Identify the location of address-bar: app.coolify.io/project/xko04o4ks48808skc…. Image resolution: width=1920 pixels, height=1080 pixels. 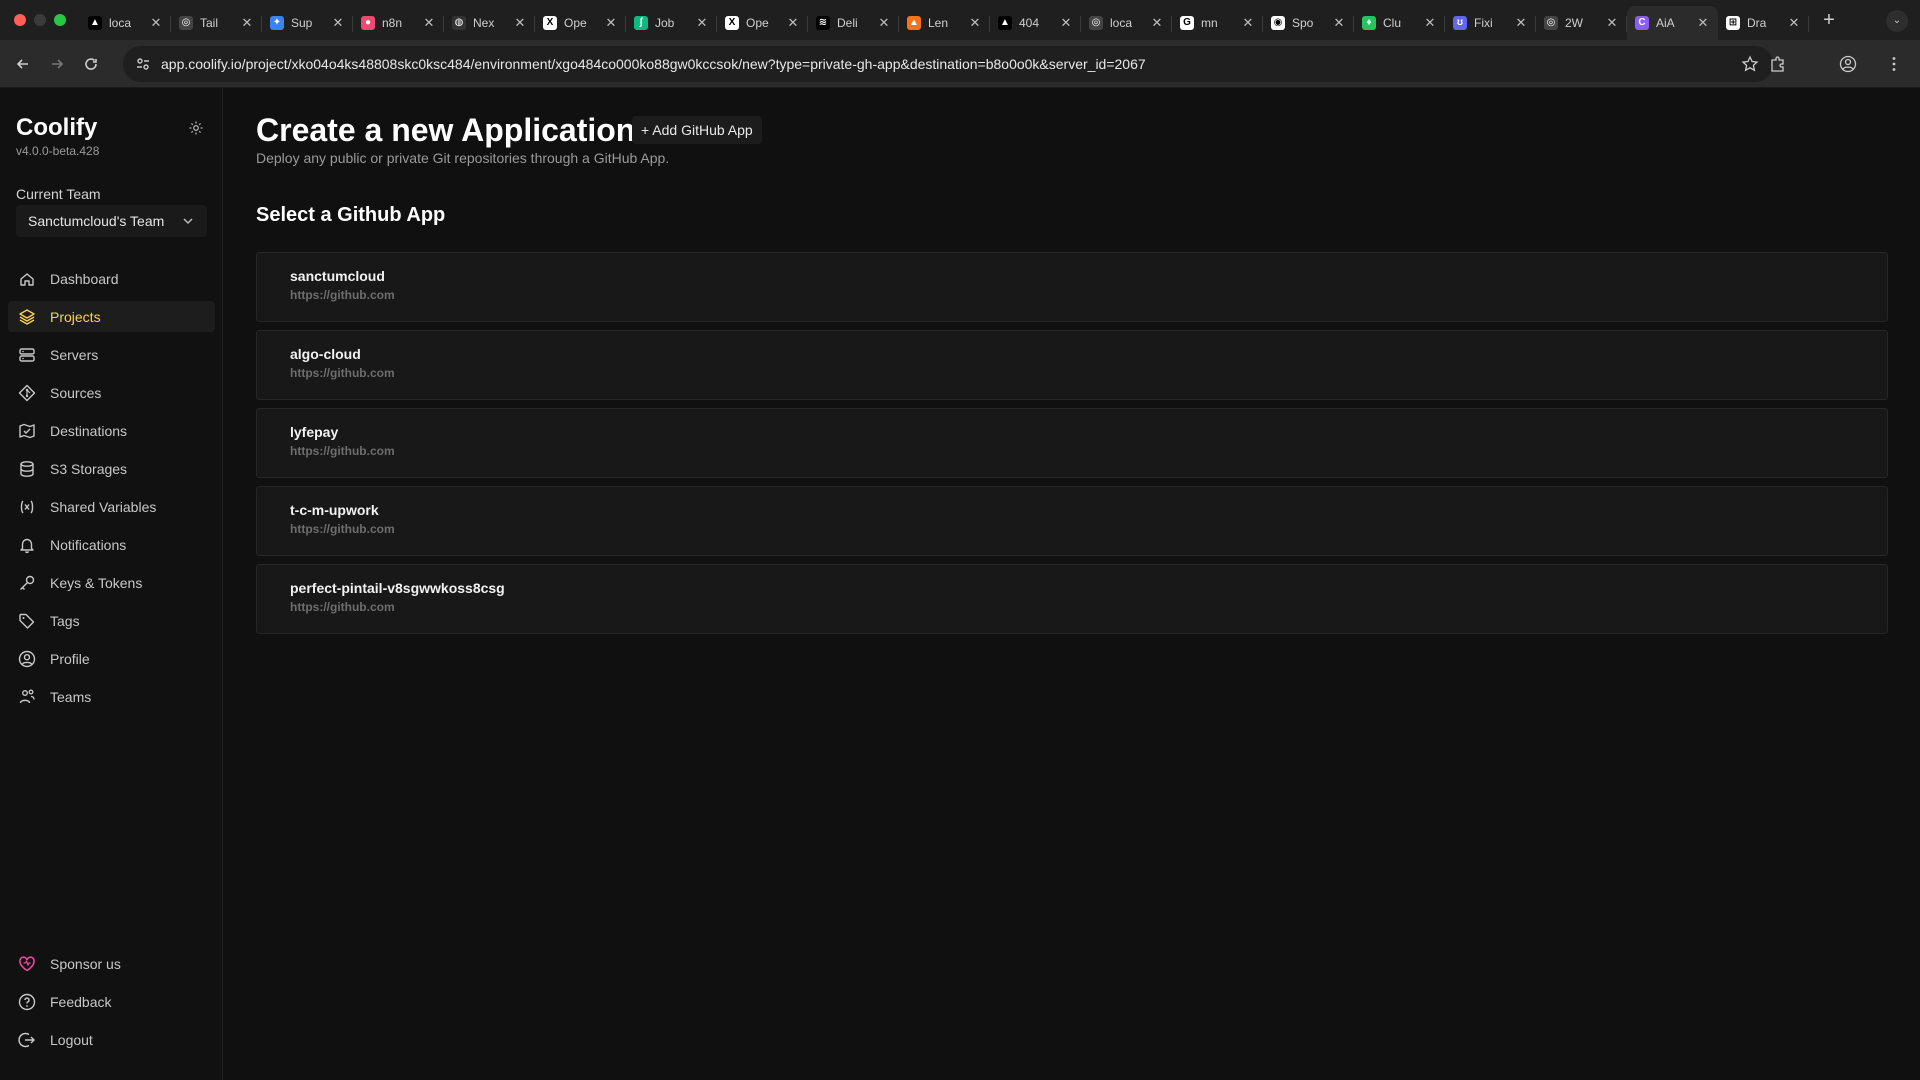
(948, 64).